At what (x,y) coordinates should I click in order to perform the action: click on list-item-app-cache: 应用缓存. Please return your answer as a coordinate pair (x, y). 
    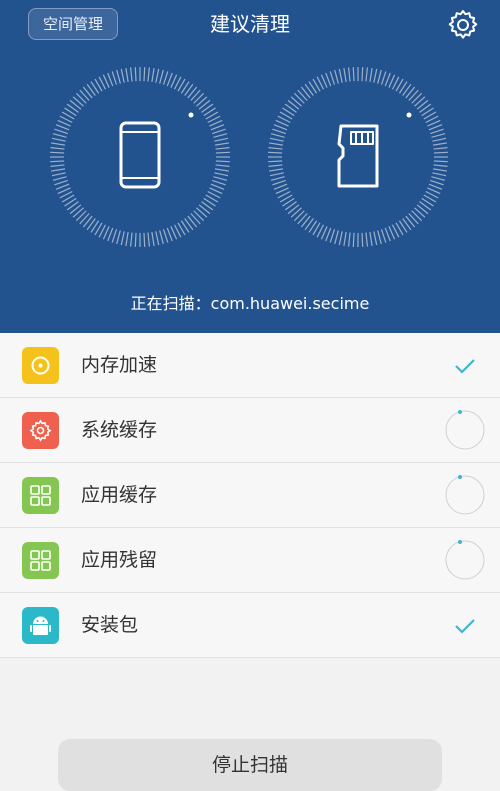
    Looking at the image, I should click on (250, 495).